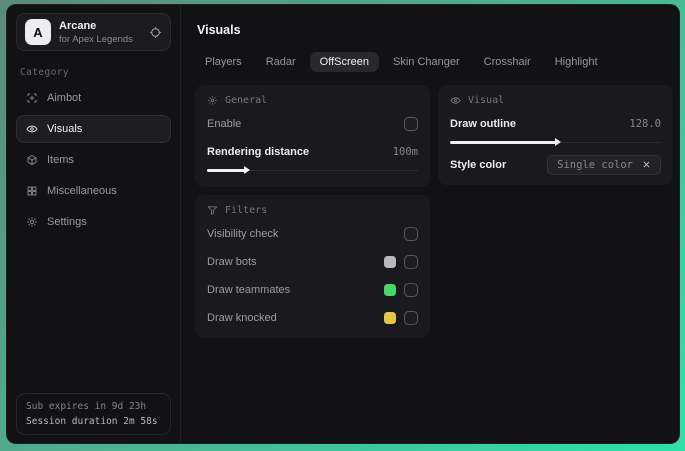  What do you see at coordinates (32, 98) in the screenshot?
I see `crosshair-icon` at bounding box center [32, 98].